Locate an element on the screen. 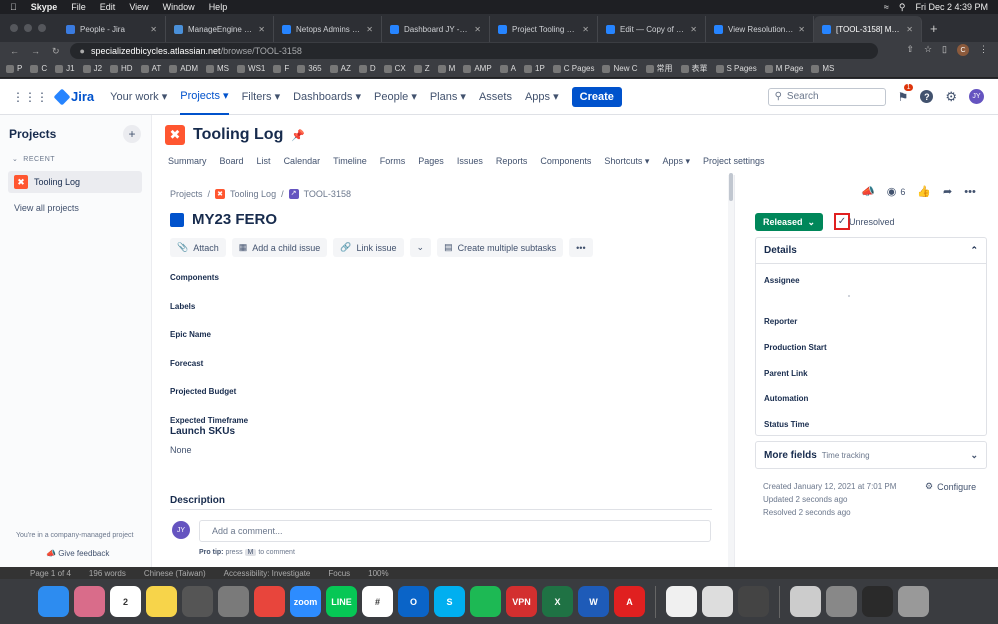 The width and height of the screenshot is (998, 624). project-tab: Forms is located at coordinates (393, 161).